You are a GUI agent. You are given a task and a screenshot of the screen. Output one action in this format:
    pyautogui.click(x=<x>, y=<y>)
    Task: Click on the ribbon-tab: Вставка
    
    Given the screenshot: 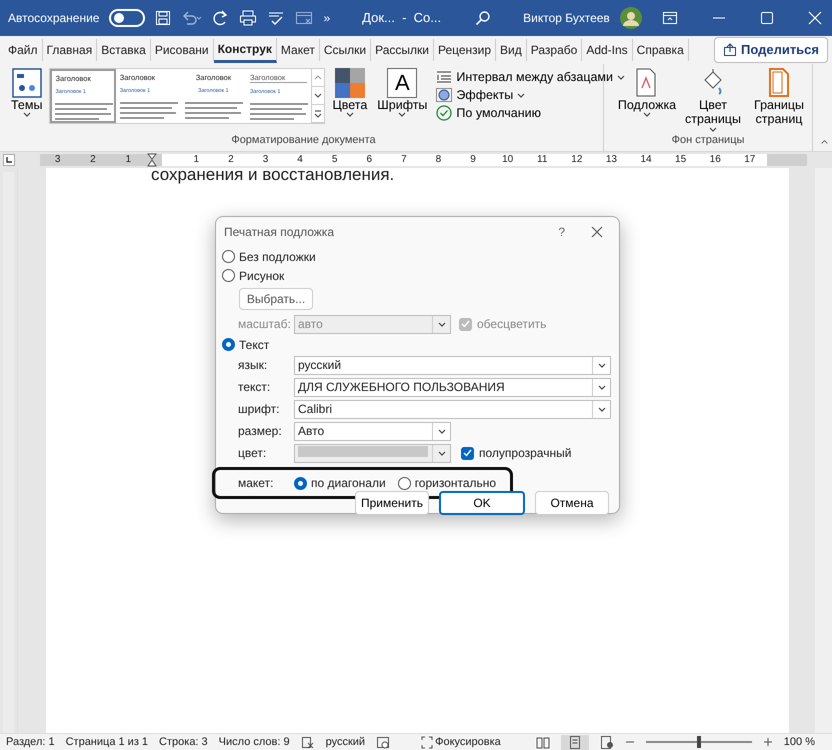 What is the action you would take?
    pyautogui.click(x=124, y=50)
    